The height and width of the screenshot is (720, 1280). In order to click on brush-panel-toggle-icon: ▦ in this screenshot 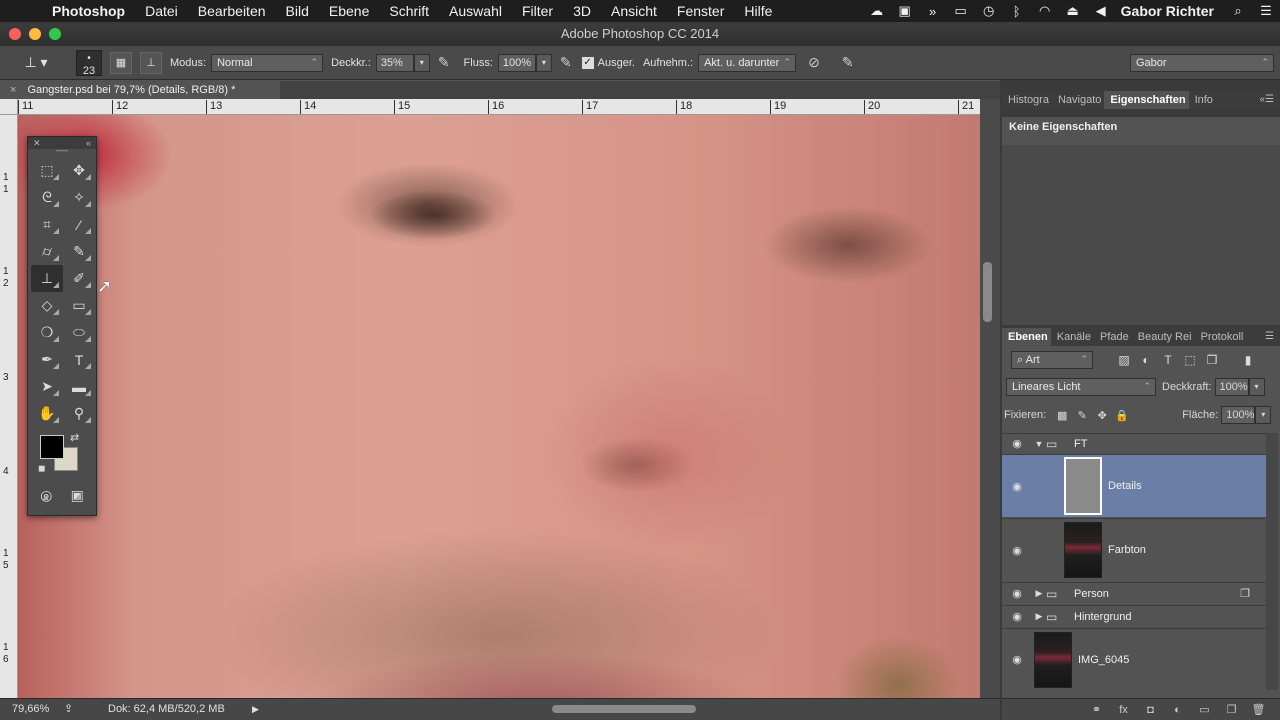, I will do `click(121, 62)`.